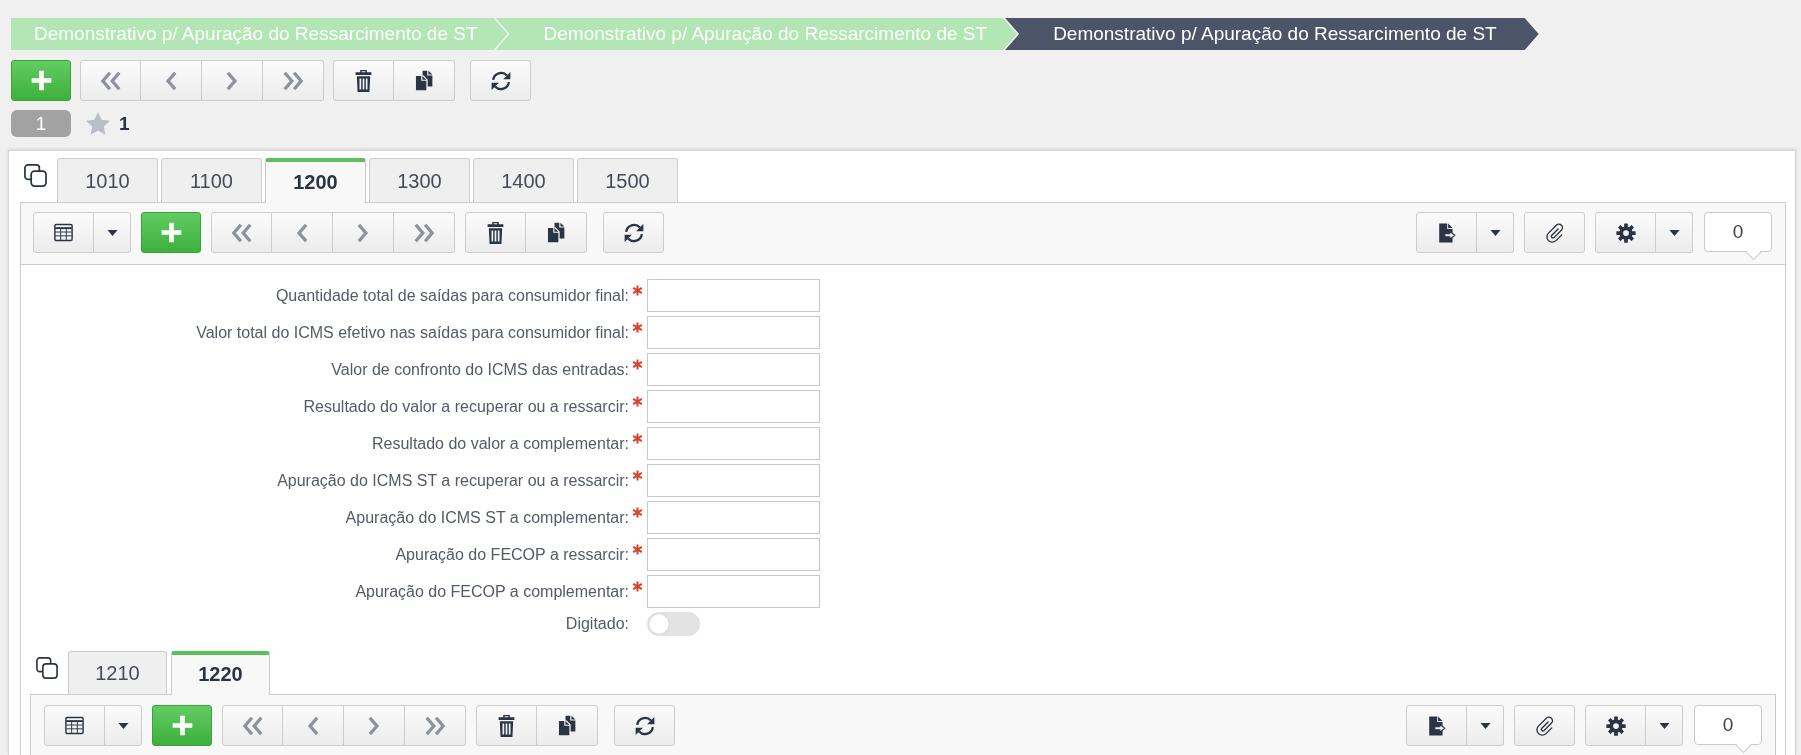 The image size is (1801, 755). Describe the element at coordinates (41, 123) in the screenshot. I see `page-indicator: 1` at that location.